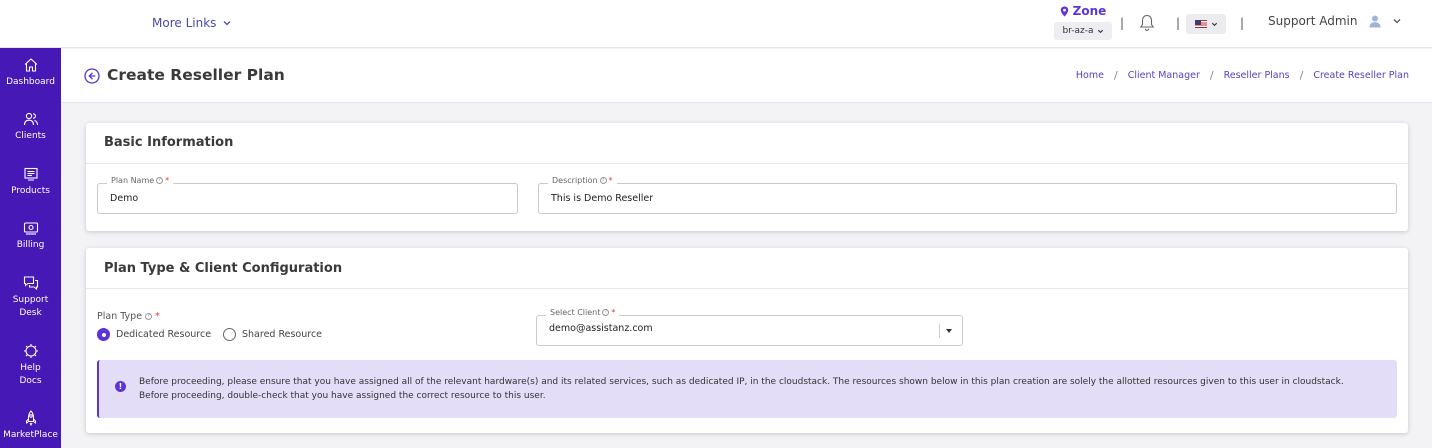  I want to click on radio-label: Dedicated Resource, so click(164, 334).